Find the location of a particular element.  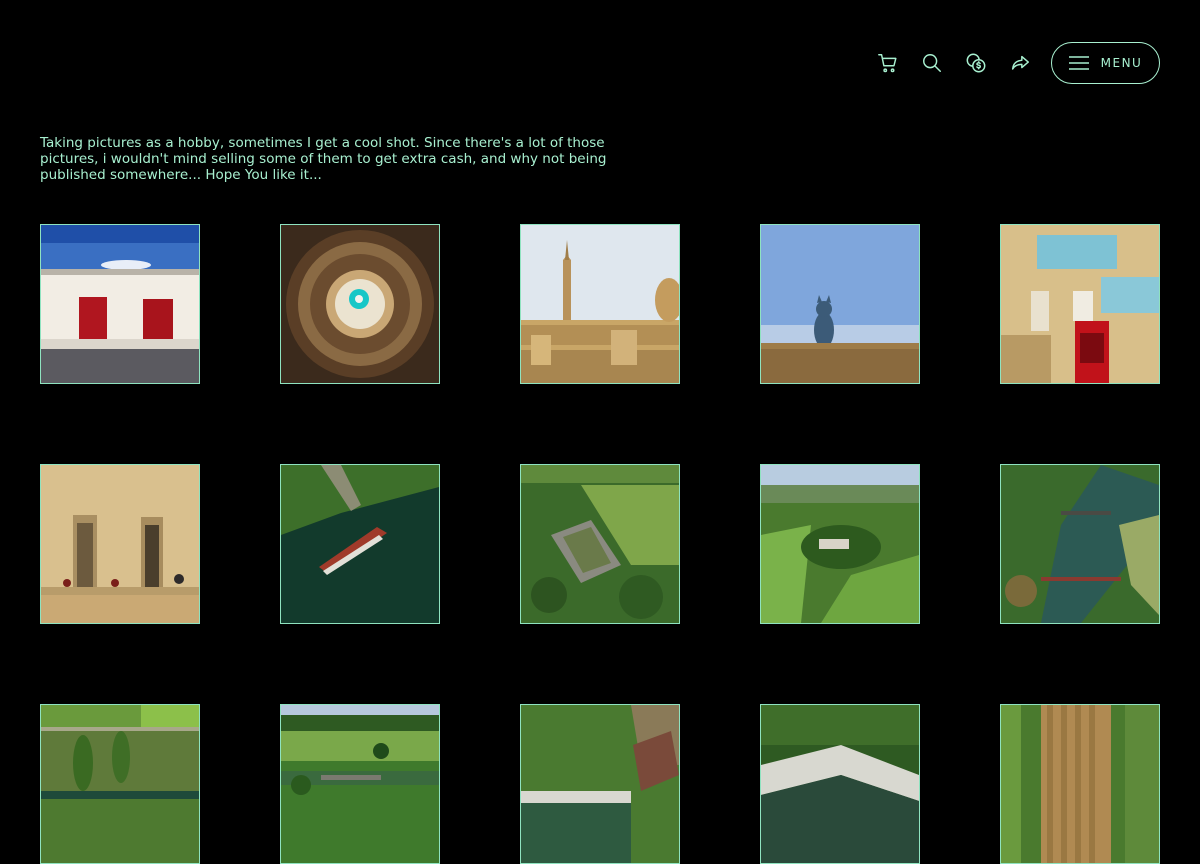

gallery-photo-cat-statue is located at coordinates (840, 304).